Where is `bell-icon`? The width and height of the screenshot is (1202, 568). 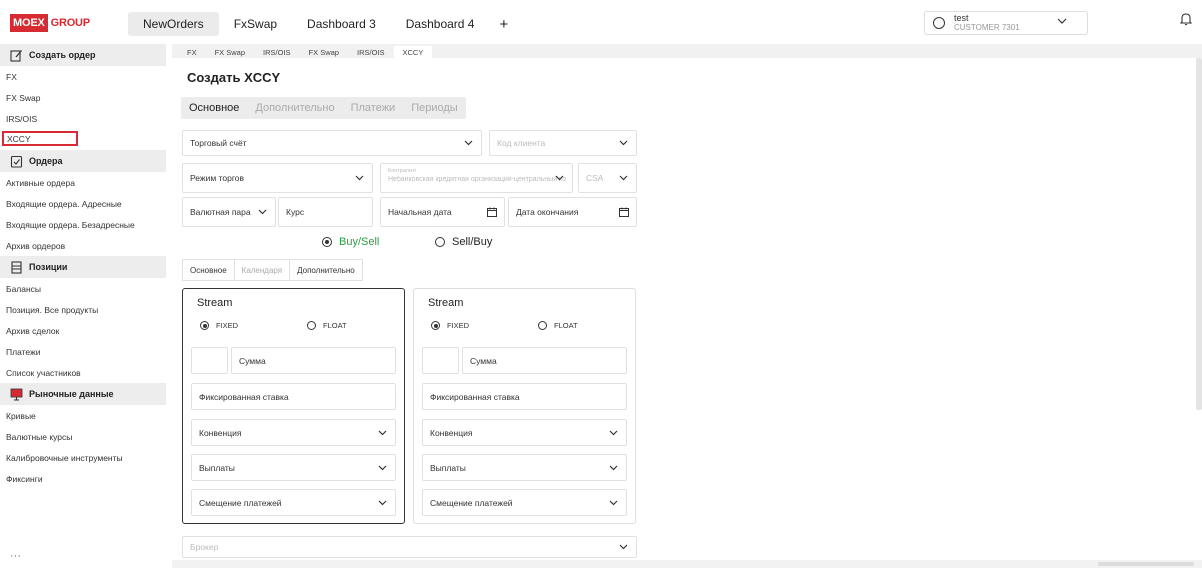 bell-icon is located at coordinates (1186, 19).